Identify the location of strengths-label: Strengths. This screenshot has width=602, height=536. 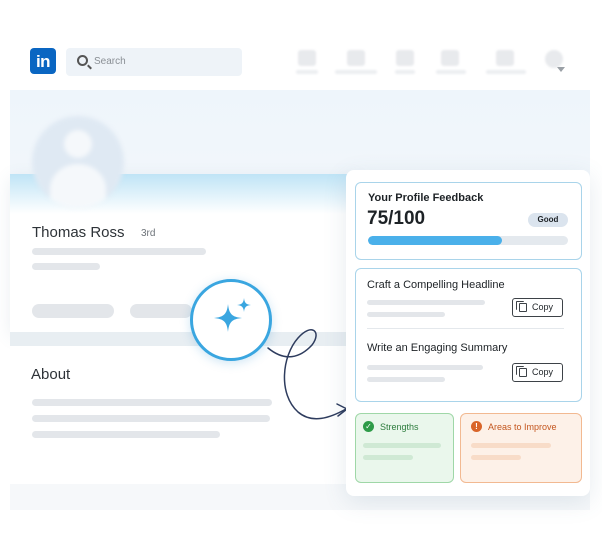
(399, 427).